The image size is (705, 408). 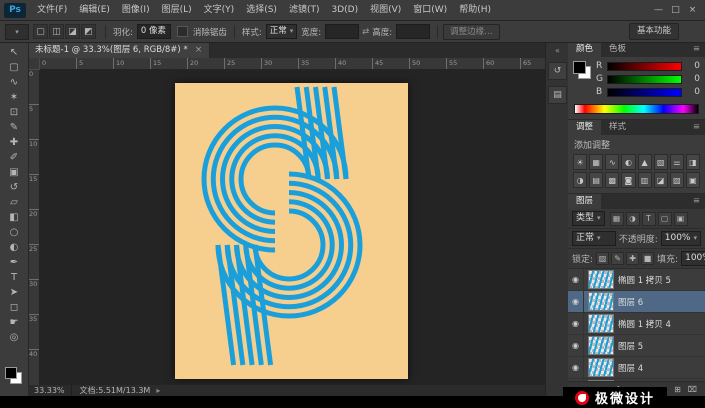 I want to click on layer-kind-filter-icon: T, so click(x=648, y=218).